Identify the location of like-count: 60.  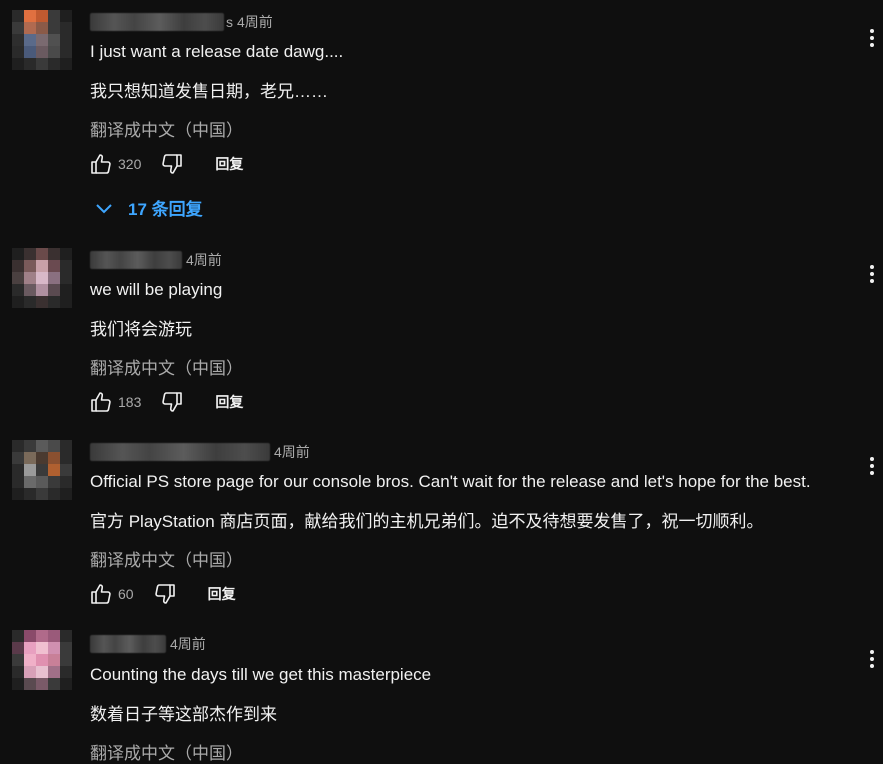
(126, 594).